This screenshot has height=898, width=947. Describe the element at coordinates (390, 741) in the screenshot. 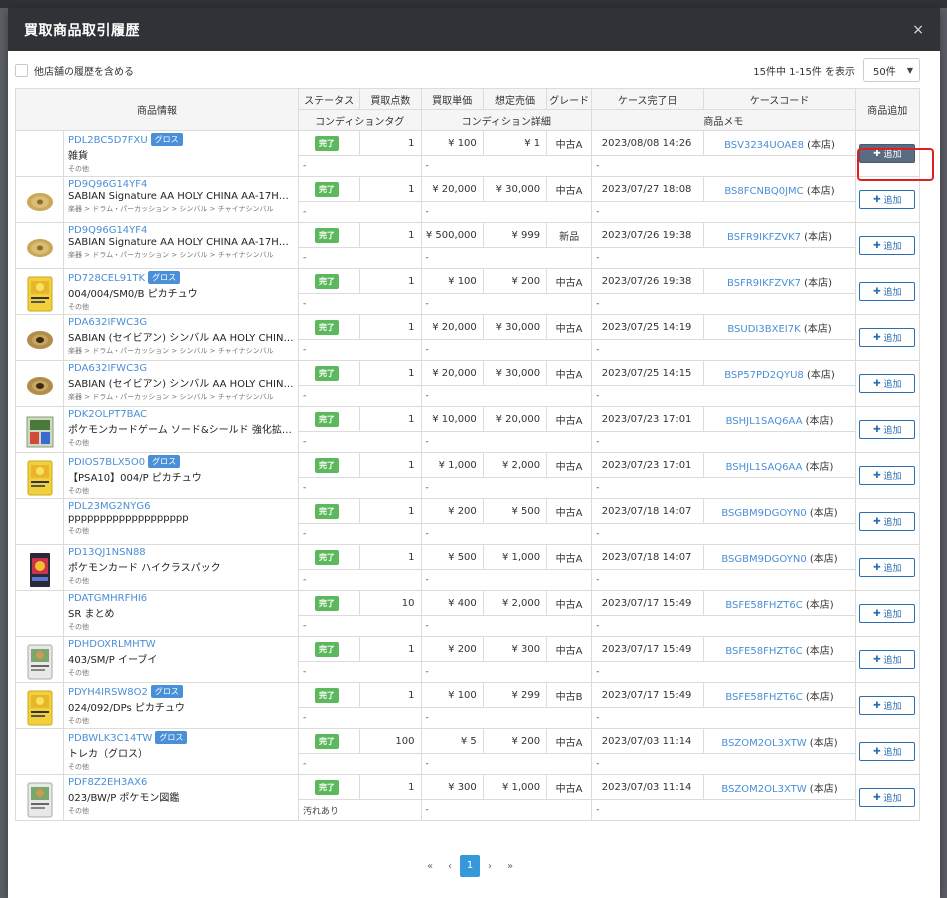

I see `qty-cell: 100` at that location.